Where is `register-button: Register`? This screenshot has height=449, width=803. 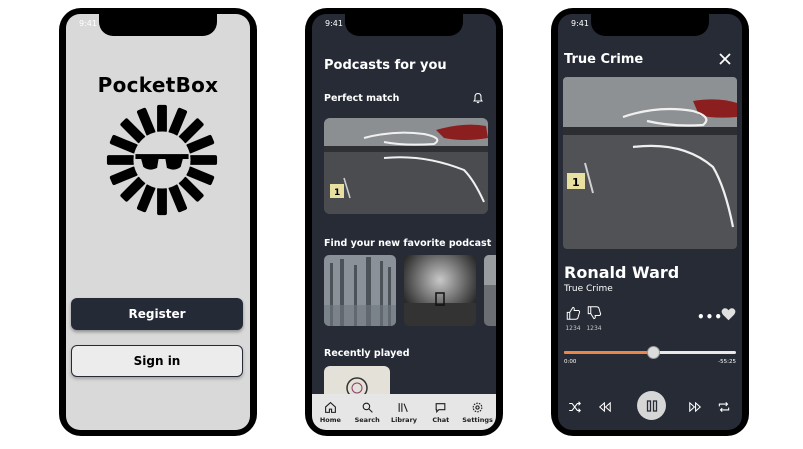
register-button: Register is located at coordinates (157, 314).